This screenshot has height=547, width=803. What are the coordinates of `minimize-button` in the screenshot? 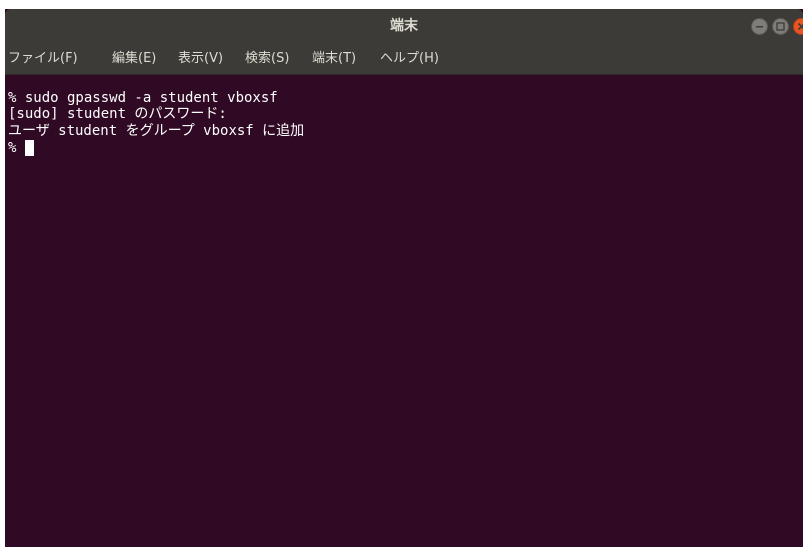 It's located at (759, 26).